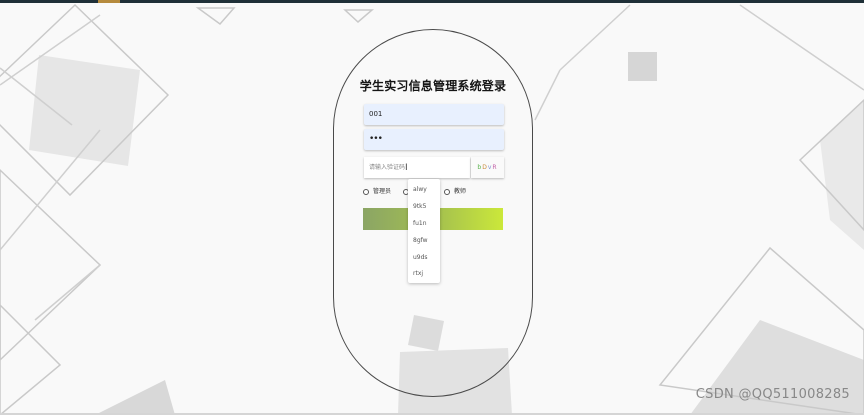 Image resolution: width=864 pixels, height=415 pixels. What do you see at coordinates (420, 190) in the screenshot?
I see `autocomplete-item: alwy` at bounding box center [420, 190].